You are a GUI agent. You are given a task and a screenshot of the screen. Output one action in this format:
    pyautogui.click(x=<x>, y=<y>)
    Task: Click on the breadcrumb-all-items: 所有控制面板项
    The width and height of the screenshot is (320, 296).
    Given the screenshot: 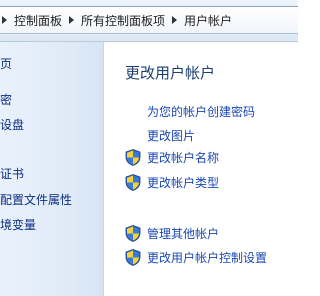 What is the action you would take?
    pyautogui.click(x=123, y=20)
    